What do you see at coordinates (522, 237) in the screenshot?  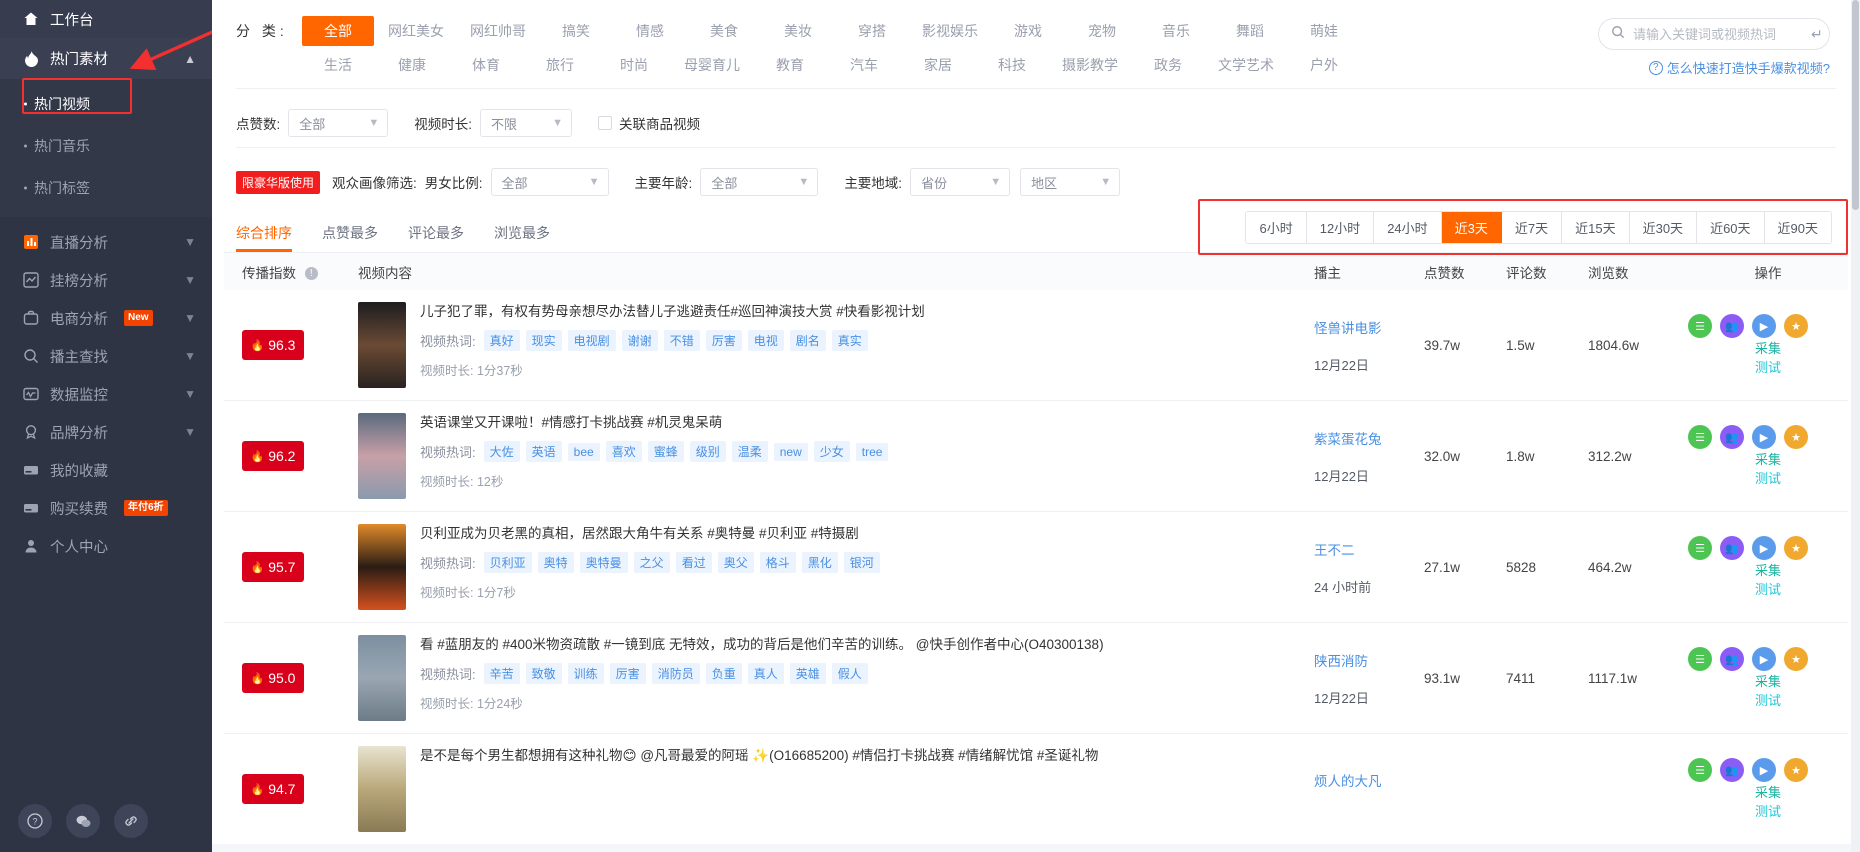 I see `sort-tab: 浏览最多` at bounding box center [522, 237].